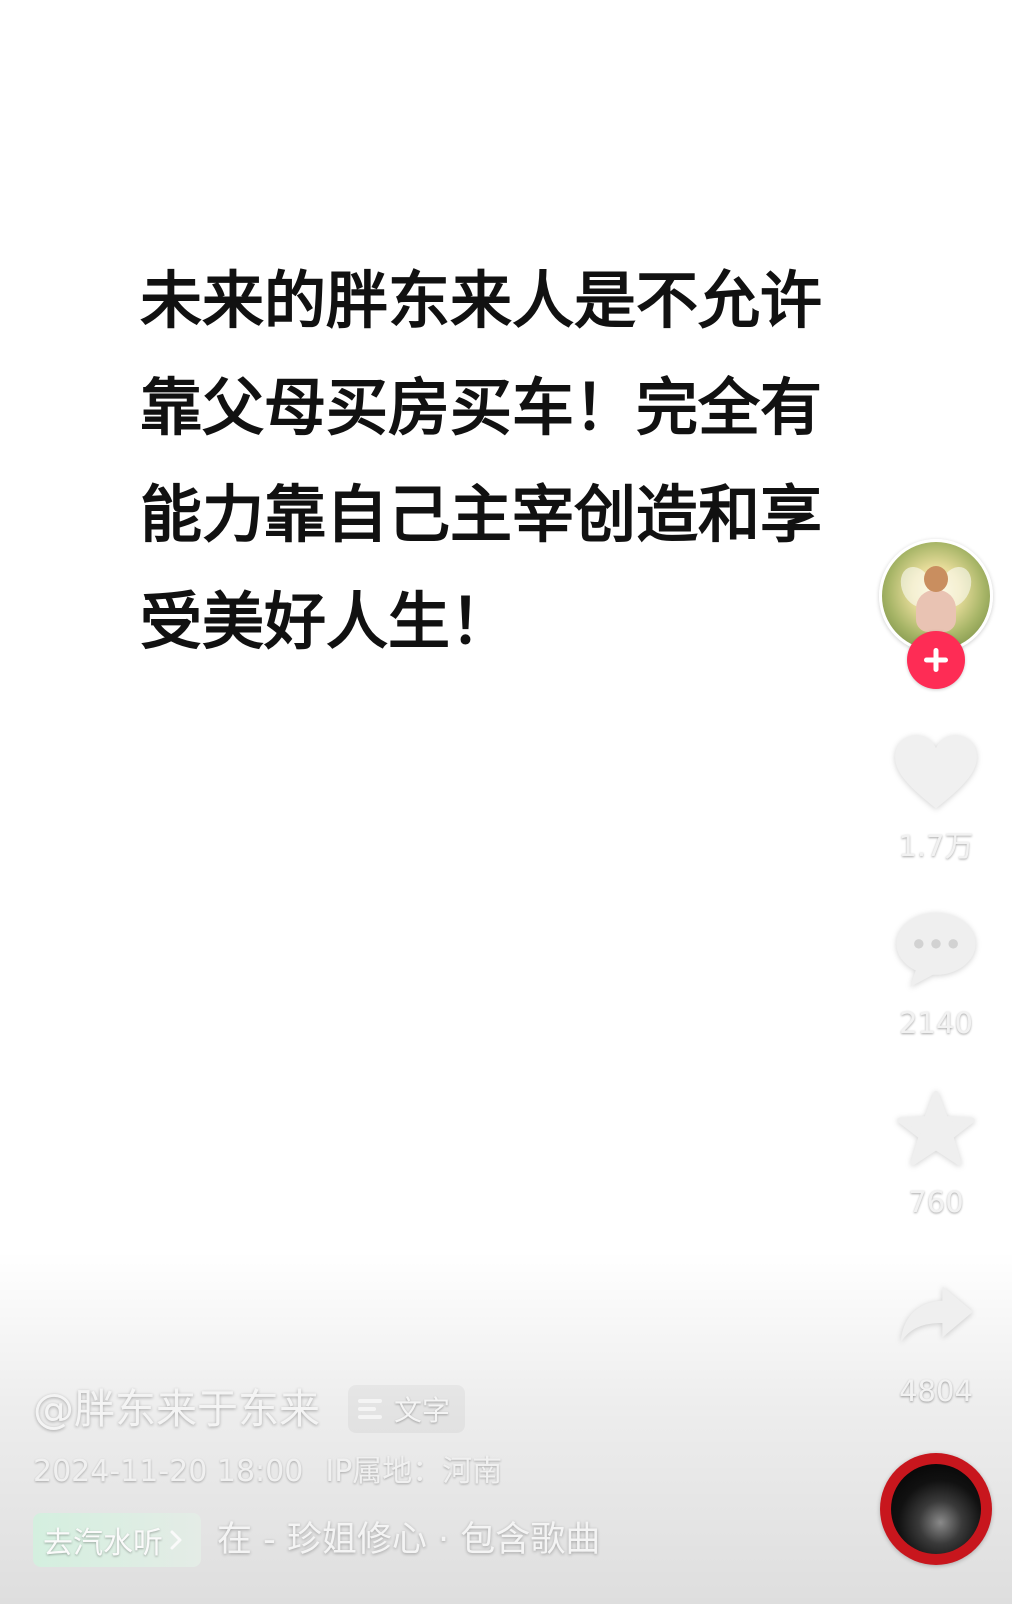 This screenshot has width=1012, height=1604. I want to click on comment-count: 2140, so click(936, 1023).